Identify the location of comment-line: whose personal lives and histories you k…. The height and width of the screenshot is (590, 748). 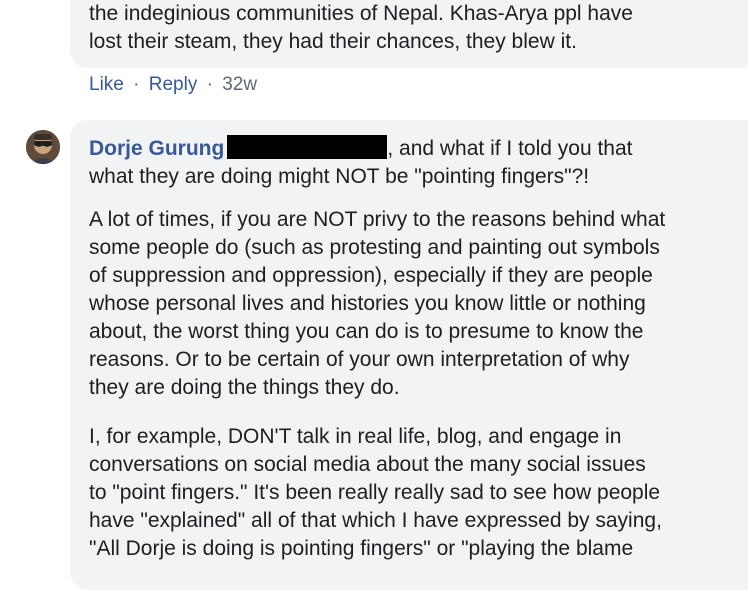
(367, 303).